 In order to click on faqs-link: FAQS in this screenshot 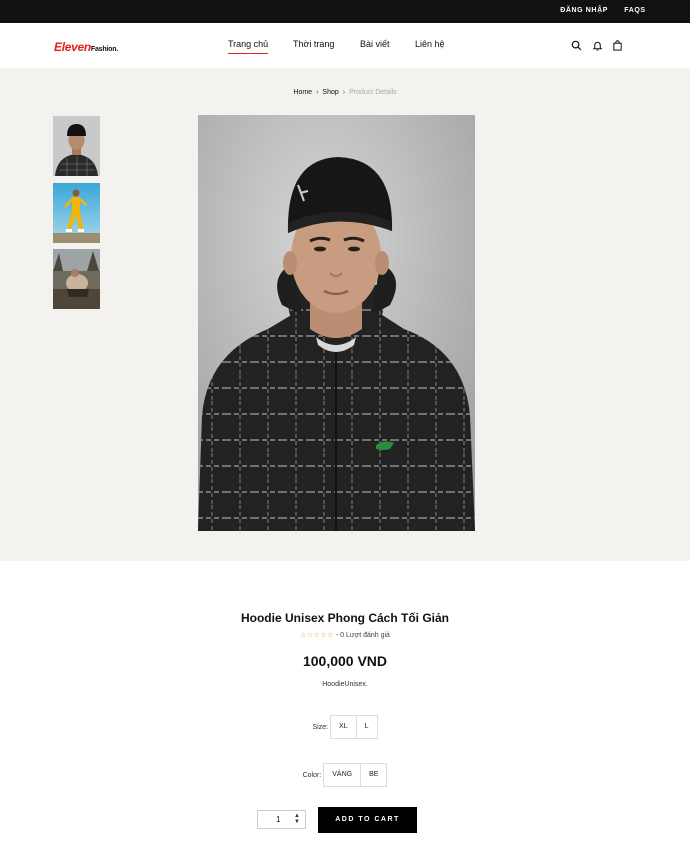, I will do `click(634, 10)`.